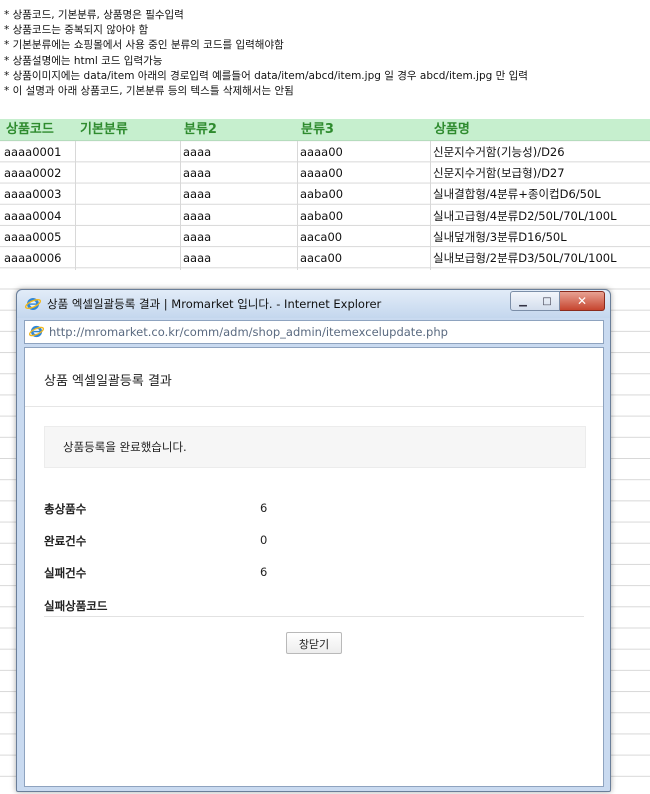  Describe the element at coordinates (200, 129) in the screenshot. I see `header-category-2: 분류2` at that location.